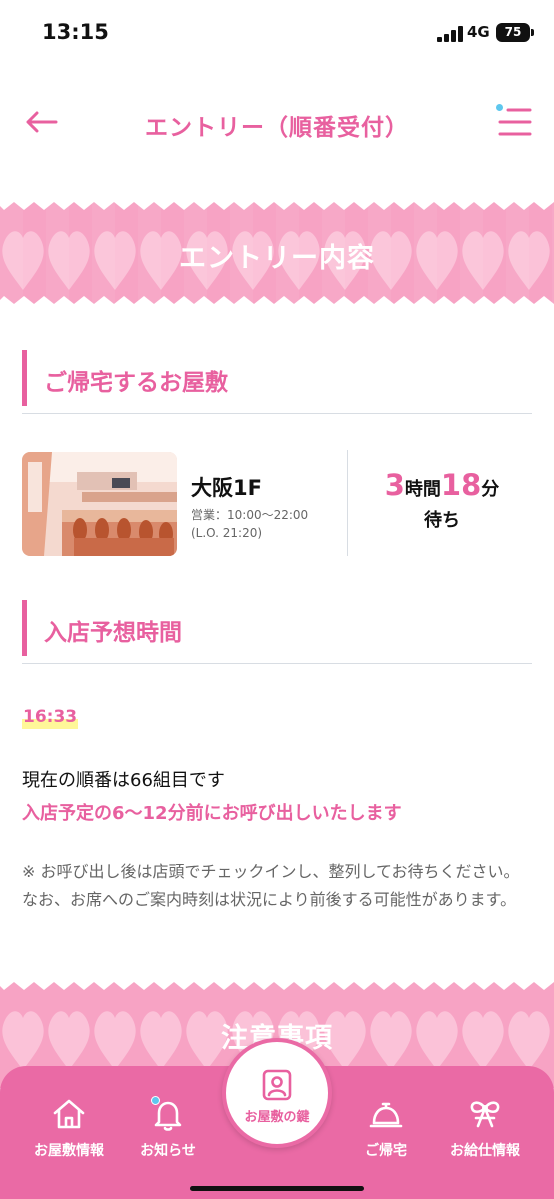  Describe the element at coordinates (277, 258) in the screenshot. I see `banner-title: エントリー内容` at that location.